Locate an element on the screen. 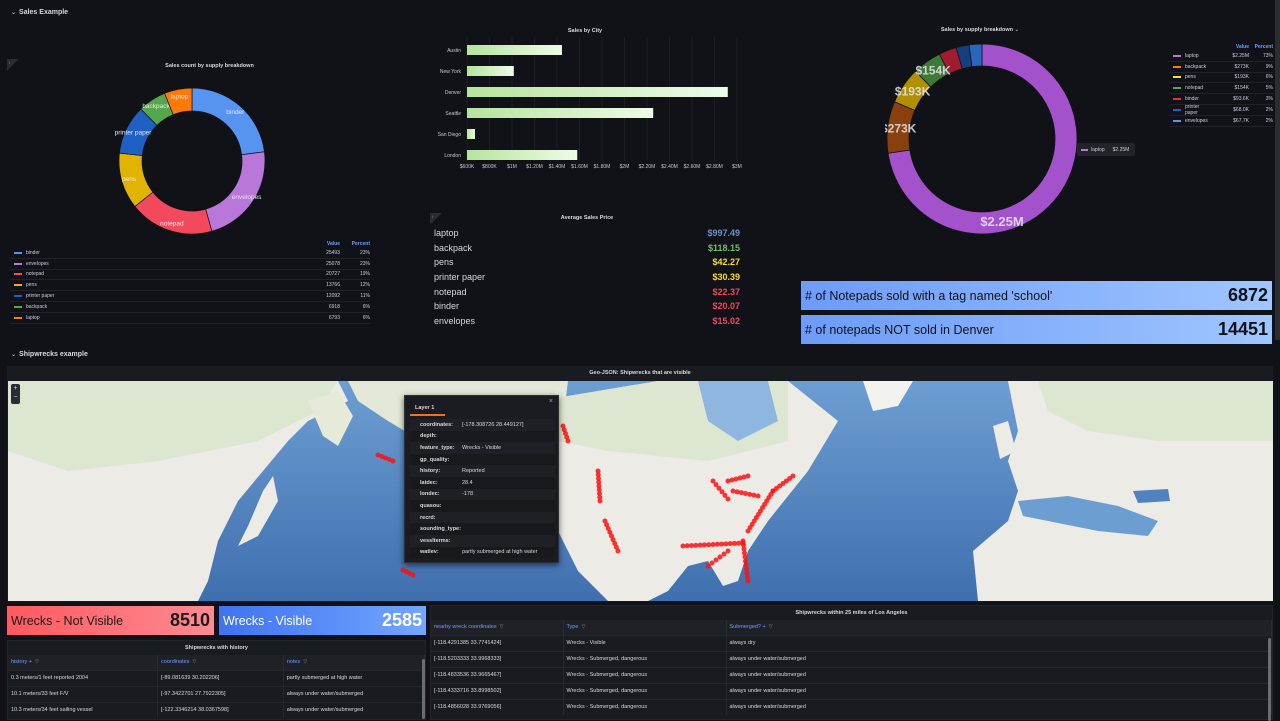 This screenshot has width=1280, height=721. column-header: coordinates ▽ is located at coordinates (220, 662).